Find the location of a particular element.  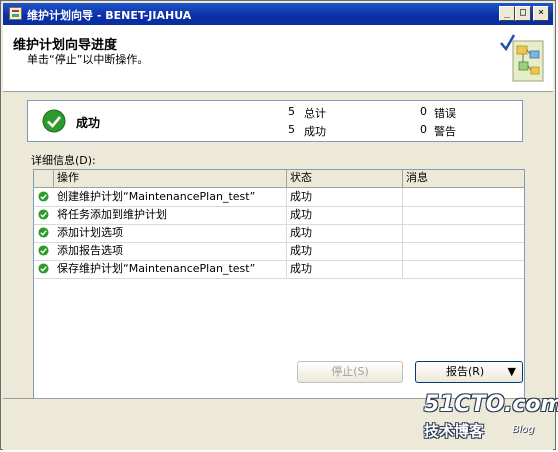

column-icon-header is located at coordinates (44, 178).